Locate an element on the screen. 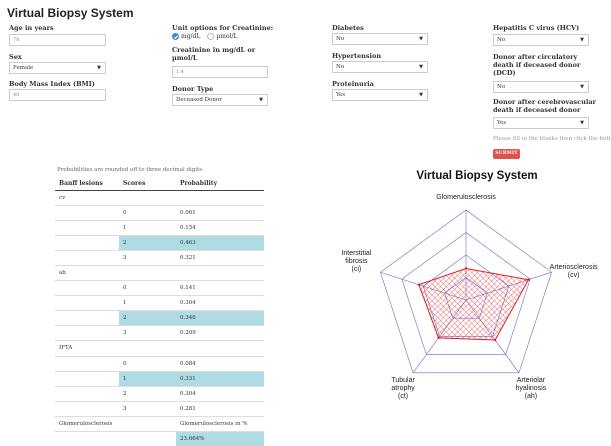 The height and width of the screenshot is (446, 611). radar-axis-label-line: fibrosis is located at coordinates (356, 262).